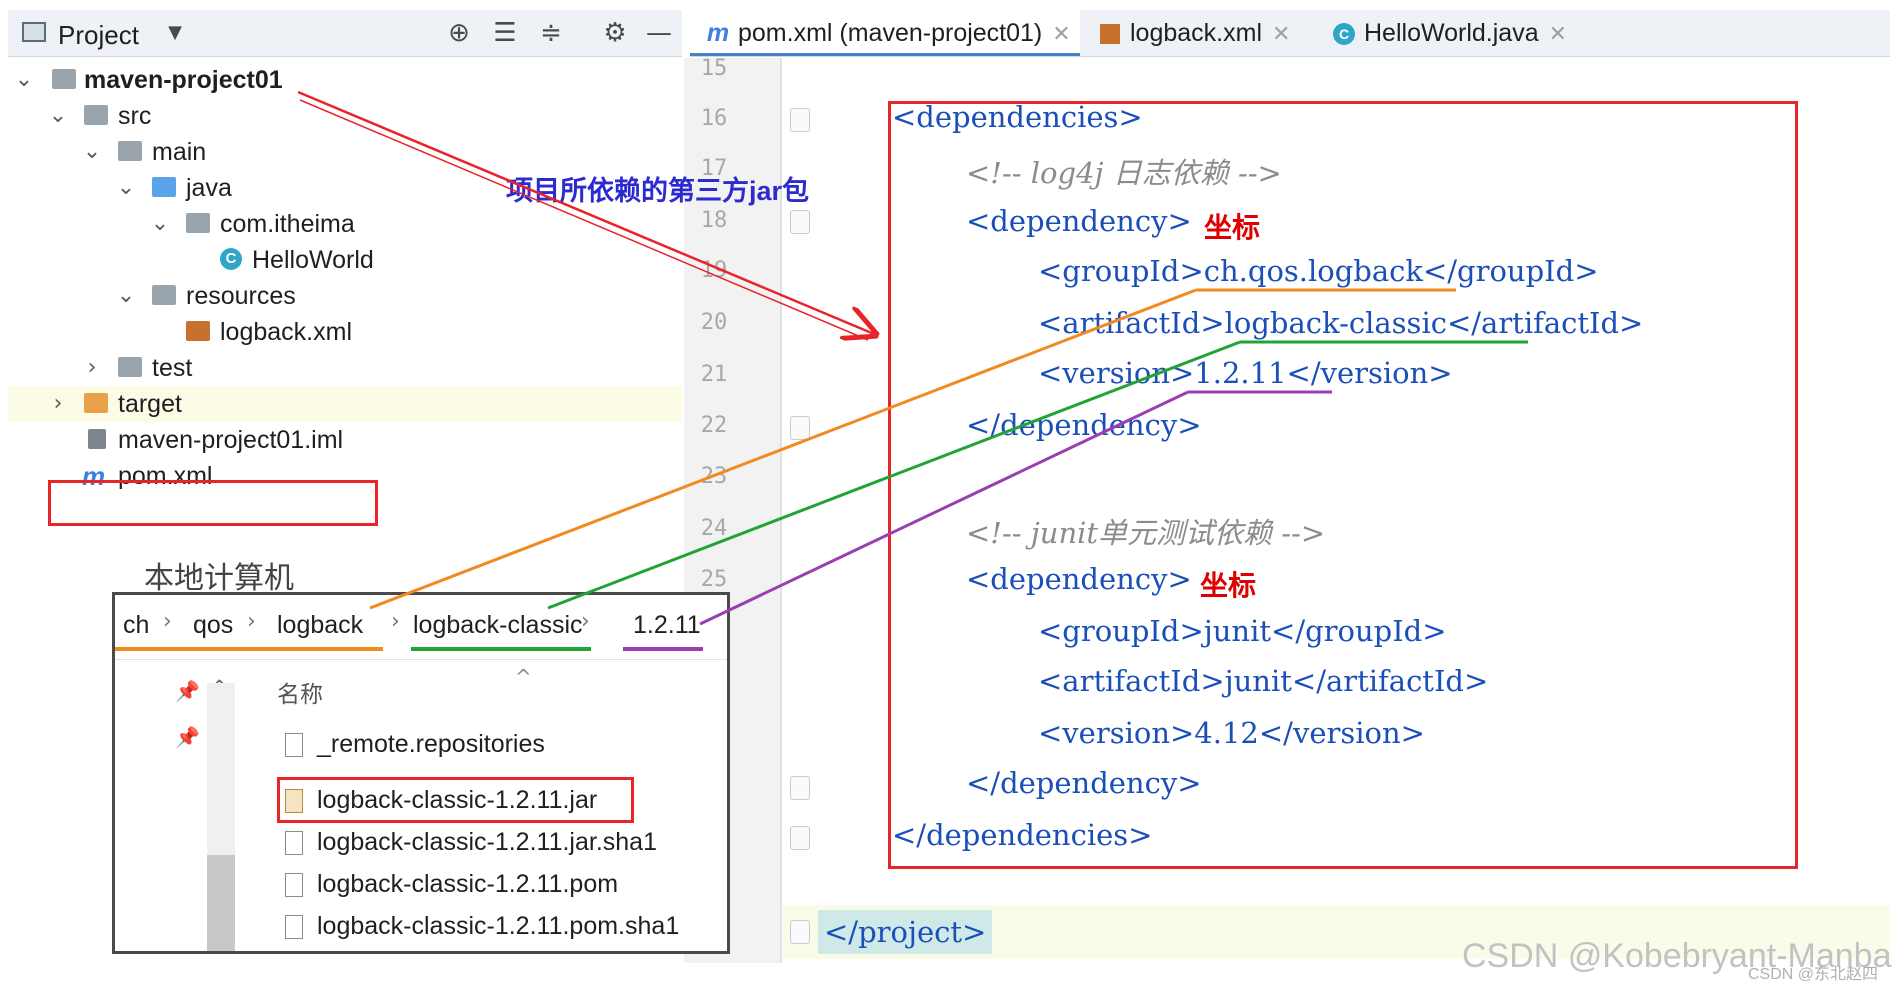  What do you see at coordinates (551, 33) in the screenshot?
I see `collapse-all-icon: ≑` at bounding box center [551, 33].